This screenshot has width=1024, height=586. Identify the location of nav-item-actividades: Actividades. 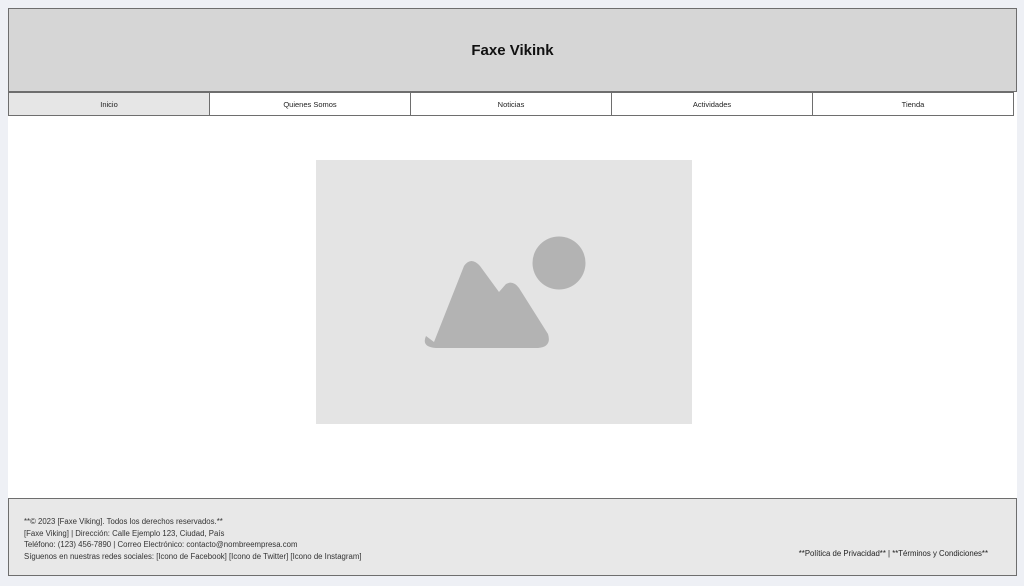
(712, 104).